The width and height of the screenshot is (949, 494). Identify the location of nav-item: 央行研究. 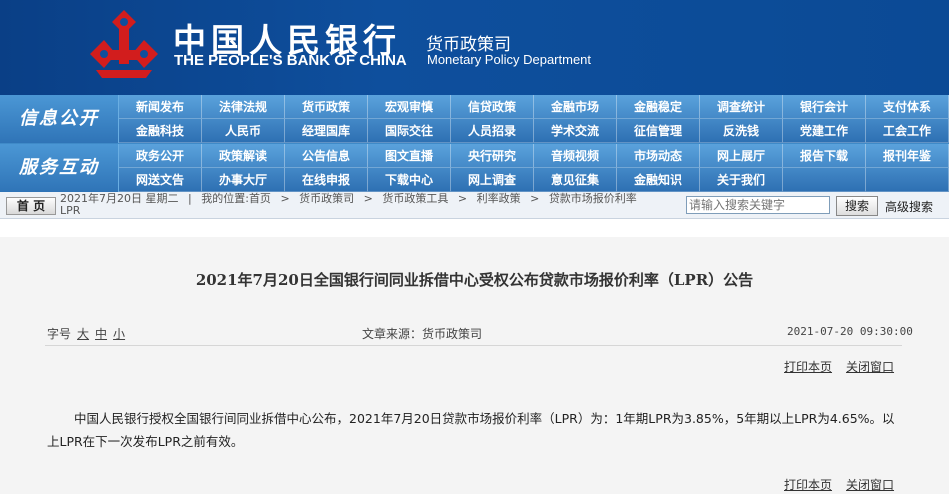
(492, 156).